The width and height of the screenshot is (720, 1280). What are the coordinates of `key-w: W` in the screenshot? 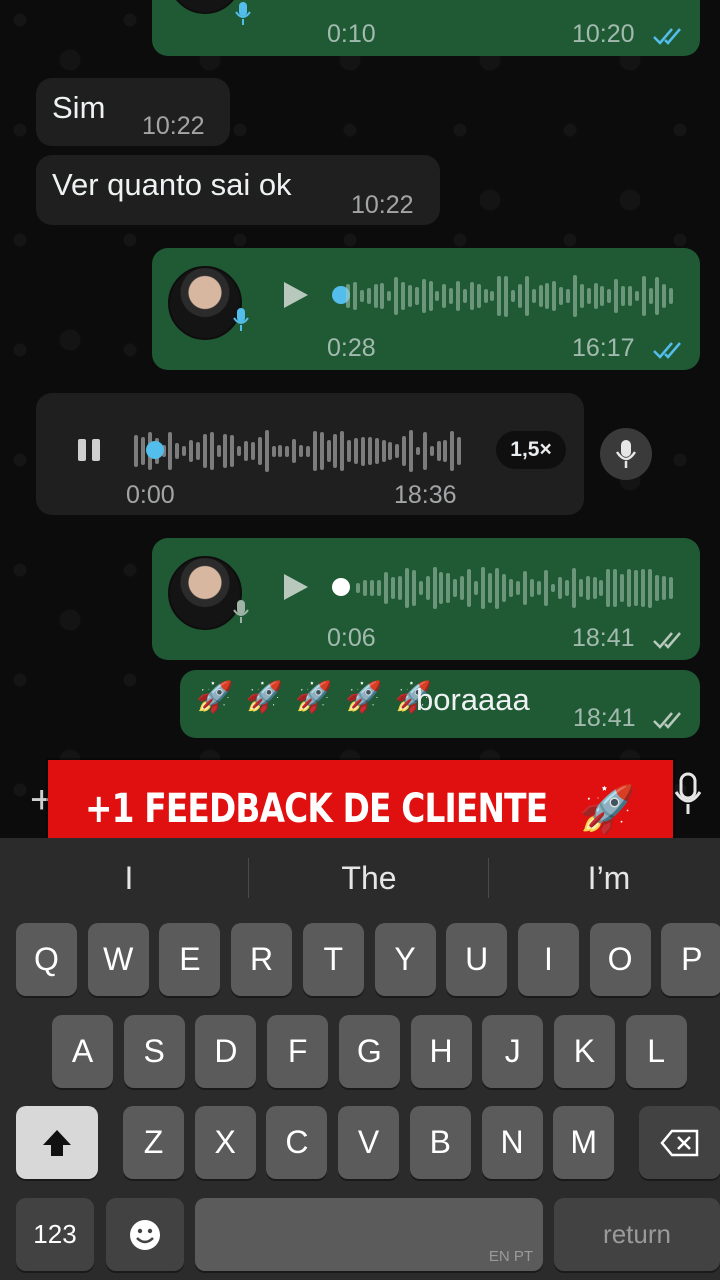 It's located at (118, 959).